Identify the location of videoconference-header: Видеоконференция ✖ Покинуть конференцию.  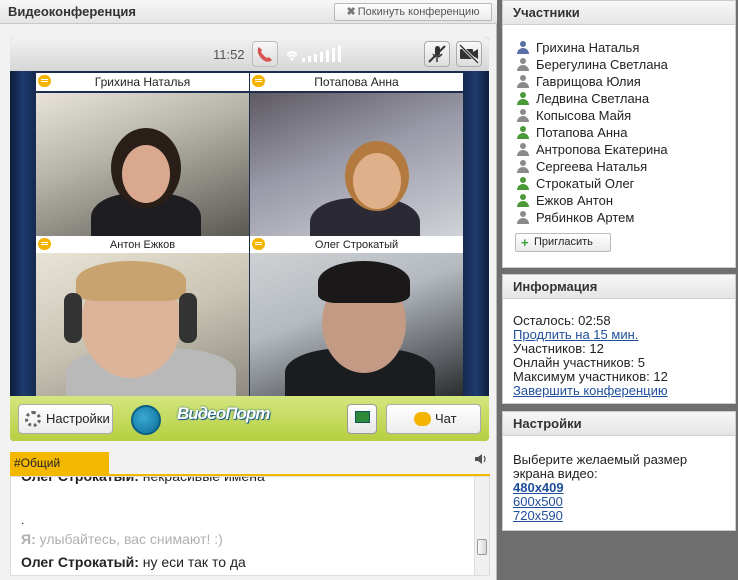
(248, 12).